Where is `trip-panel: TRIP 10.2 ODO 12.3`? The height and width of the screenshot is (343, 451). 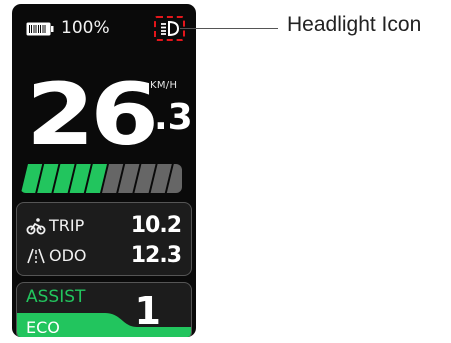 trip-panel: TRIP 10.2 ODO 12.3 is located at coordinates (104, 239).